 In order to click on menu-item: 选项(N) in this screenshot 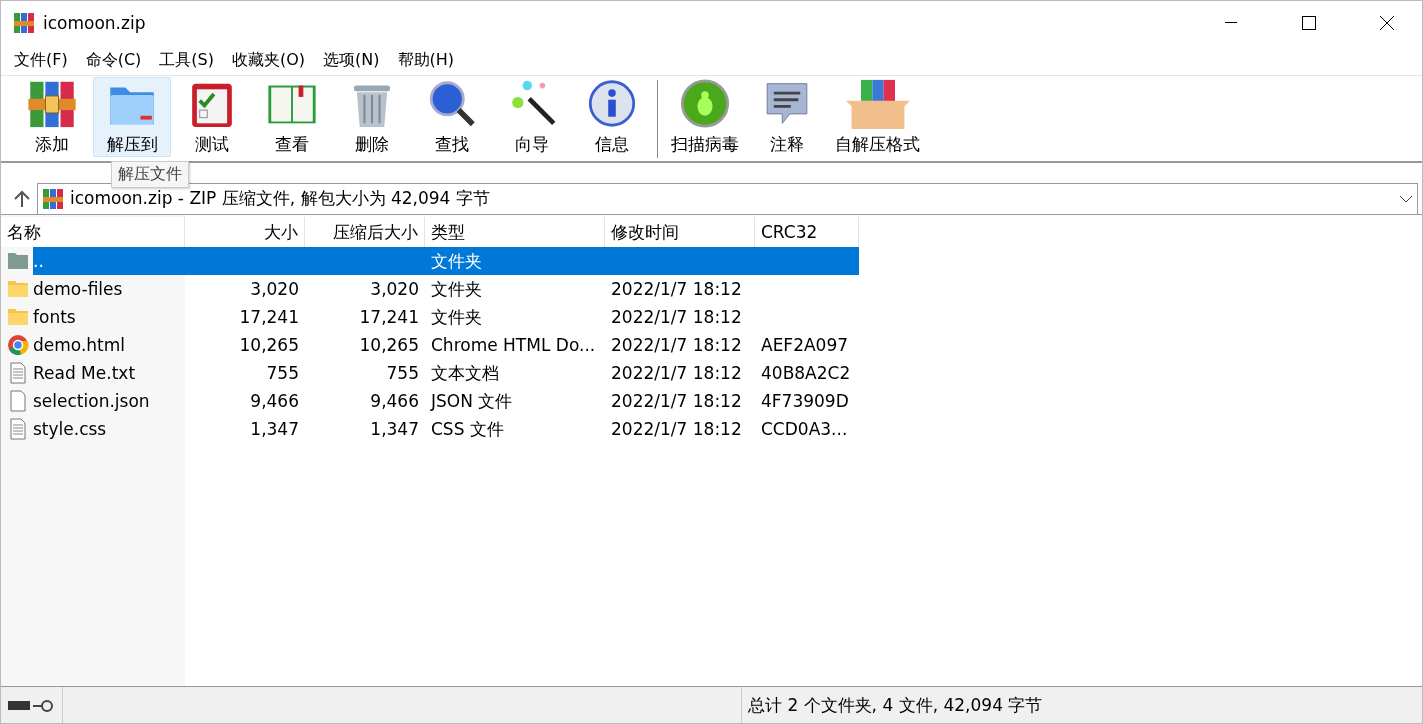, I will do `click(351, 60)`.